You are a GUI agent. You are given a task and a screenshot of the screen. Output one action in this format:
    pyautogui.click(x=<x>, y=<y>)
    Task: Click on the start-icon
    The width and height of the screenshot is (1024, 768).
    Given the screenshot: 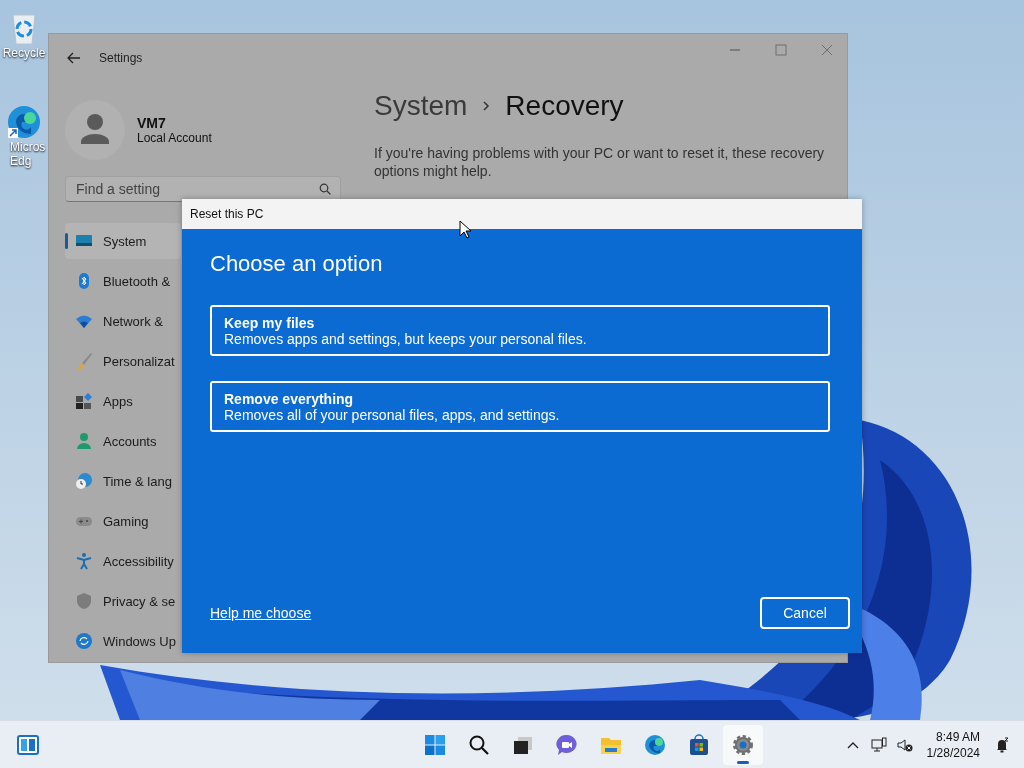 What is the action you would take?
    pyautogui.click(x=435, y=744)
    